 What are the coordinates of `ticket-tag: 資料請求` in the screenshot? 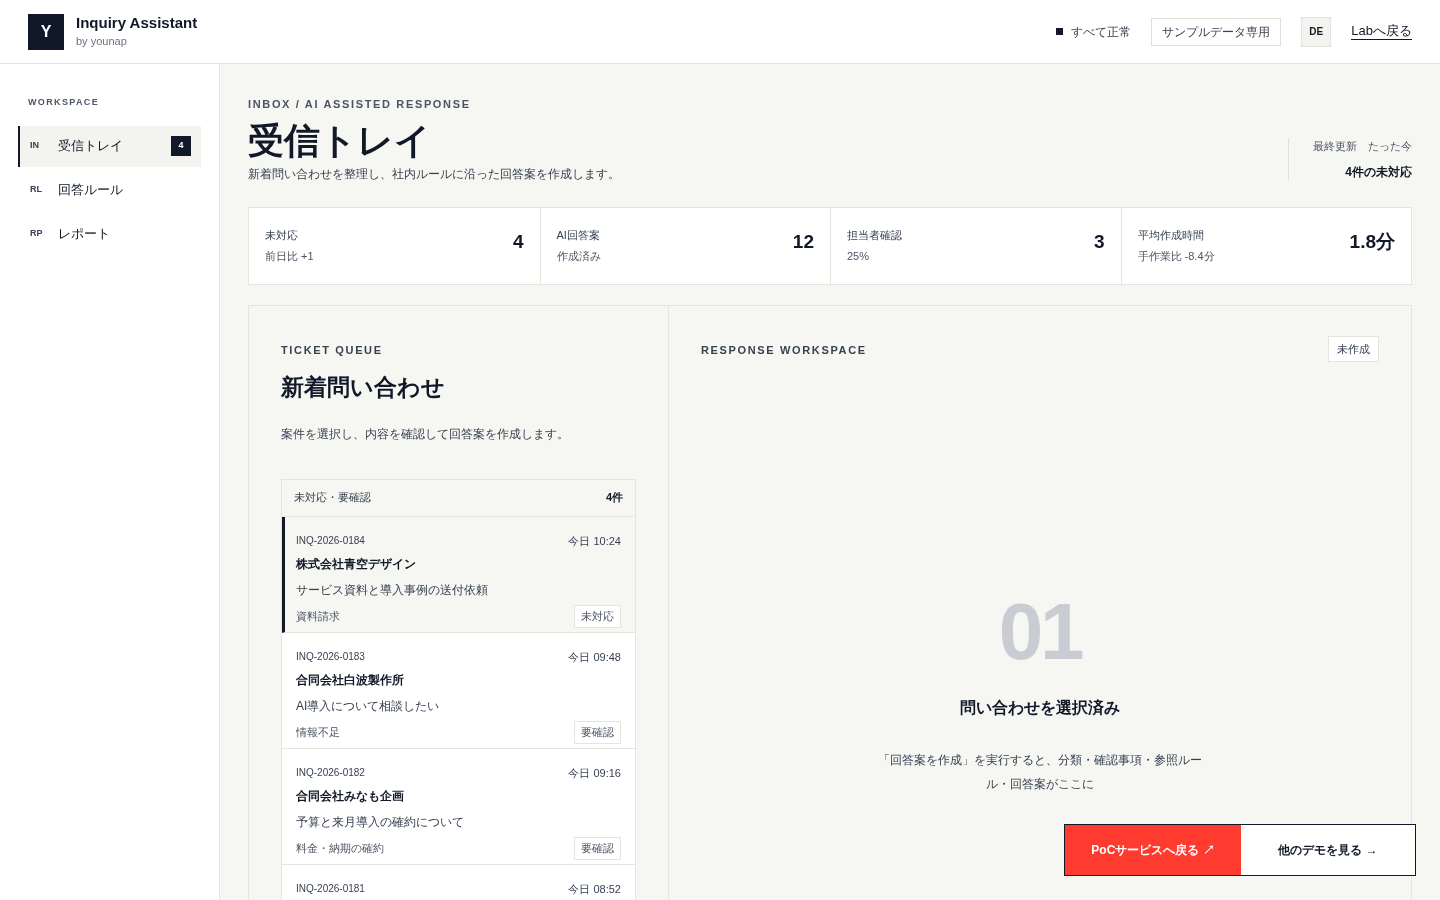 It's located at (318, 616).